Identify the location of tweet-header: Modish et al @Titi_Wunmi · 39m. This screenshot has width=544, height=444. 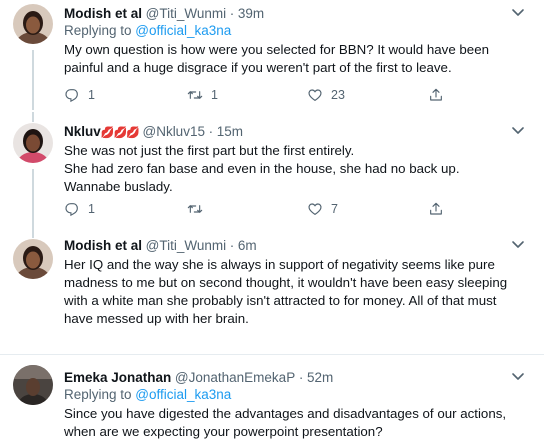
(297, 14).